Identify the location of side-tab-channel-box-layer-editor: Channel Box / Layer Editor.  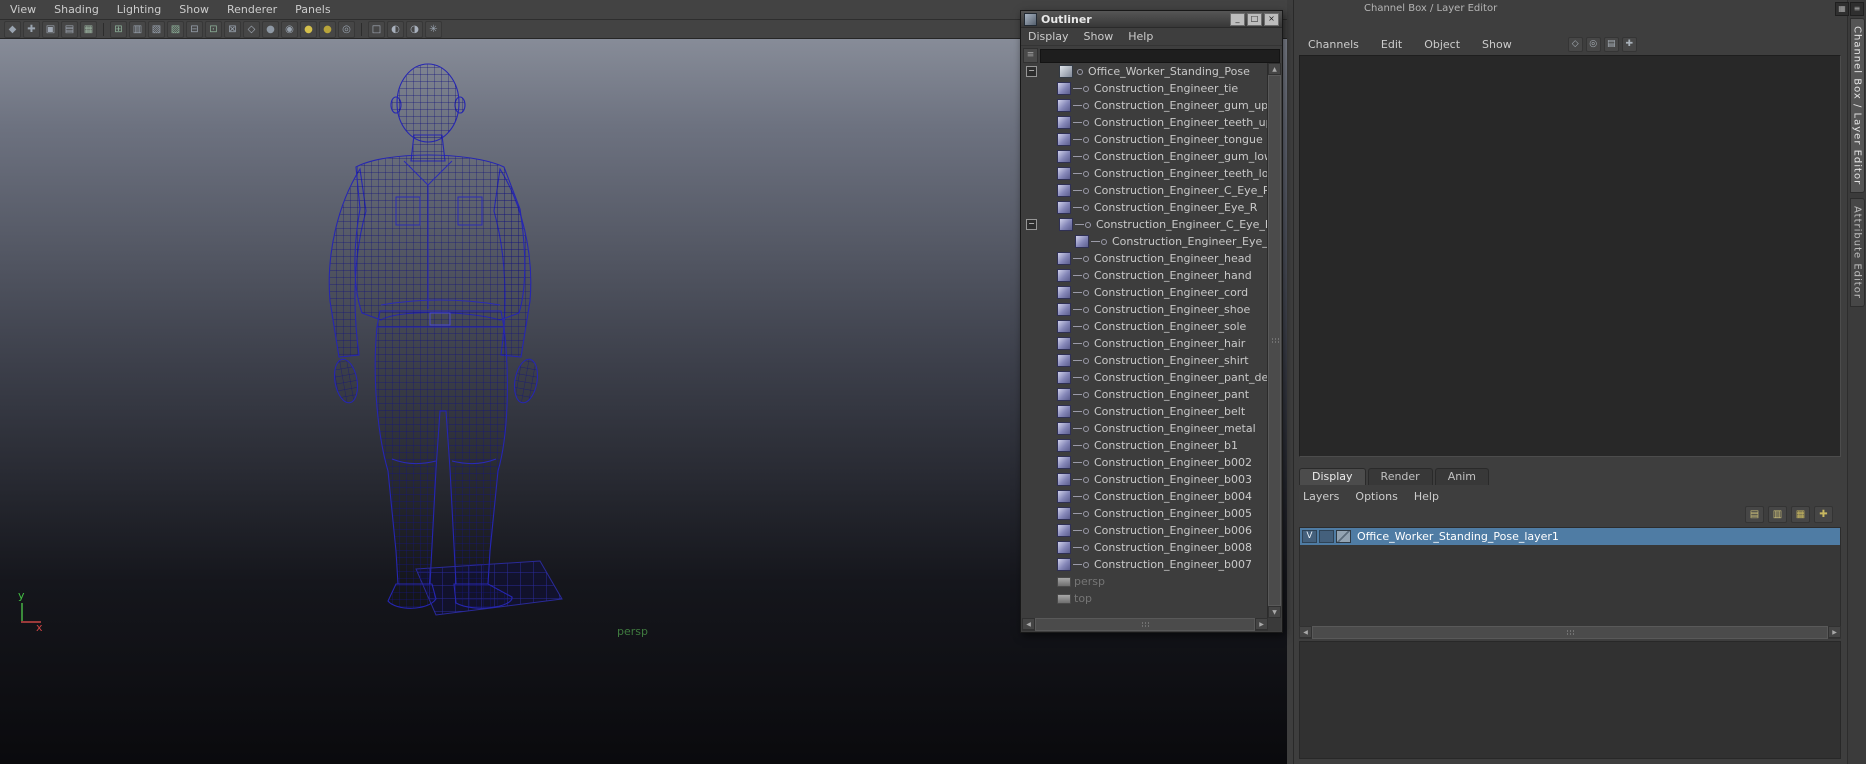
(1857, 106).